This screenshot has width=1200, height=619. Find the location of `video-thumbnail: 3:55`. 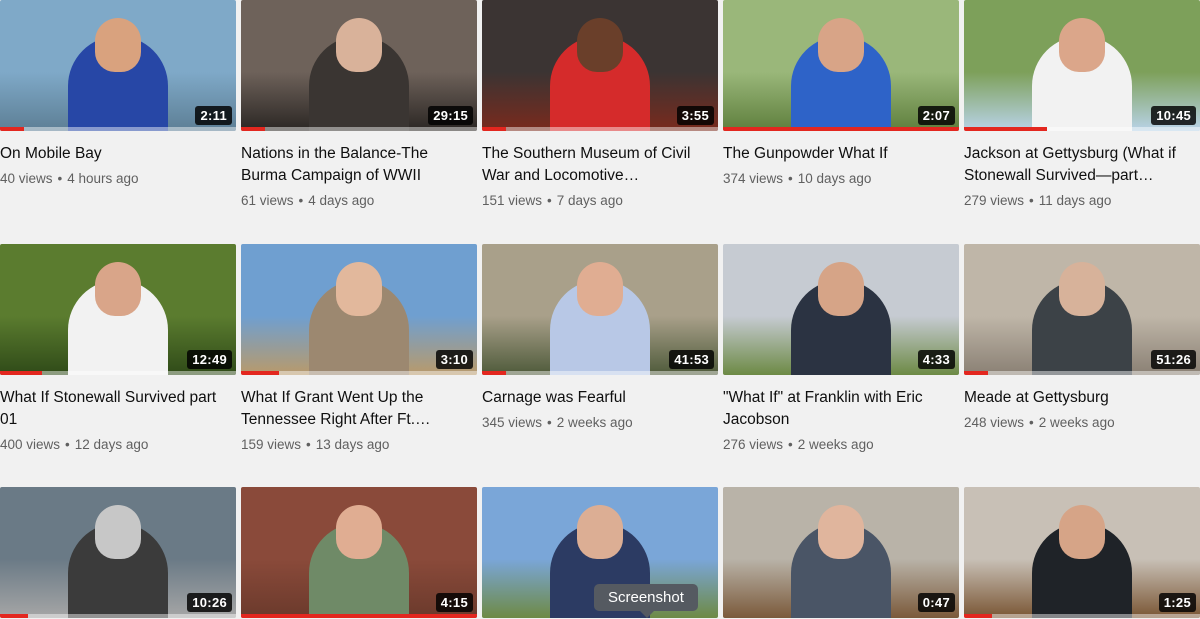

video-thumbnail: 3:55 is located at coordinates (600, 65).